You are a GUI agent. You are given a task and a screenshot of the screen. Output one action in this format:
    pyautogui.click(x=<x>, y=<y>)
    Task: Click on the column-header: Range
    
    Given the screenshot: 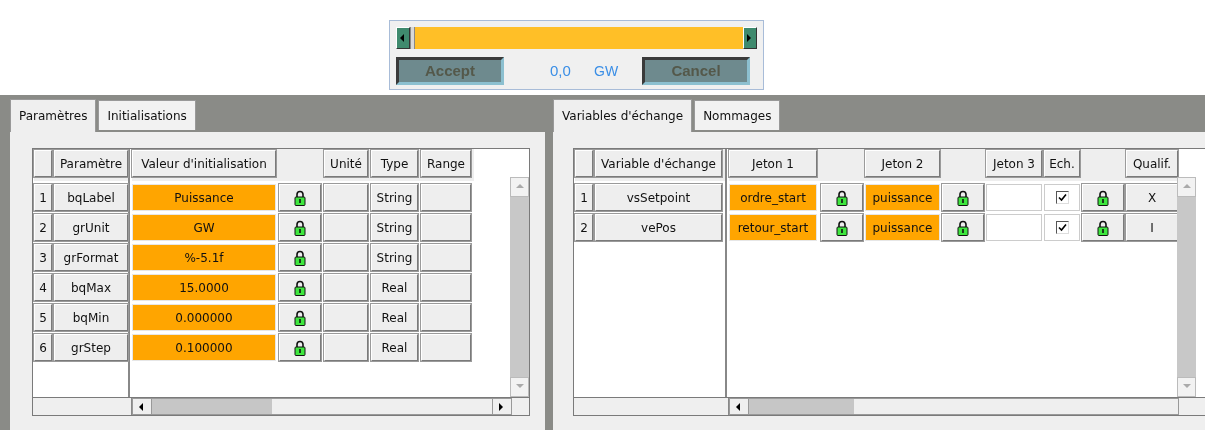 What is the action you would take?
    pyautogui.click(x=446, y=163)
    